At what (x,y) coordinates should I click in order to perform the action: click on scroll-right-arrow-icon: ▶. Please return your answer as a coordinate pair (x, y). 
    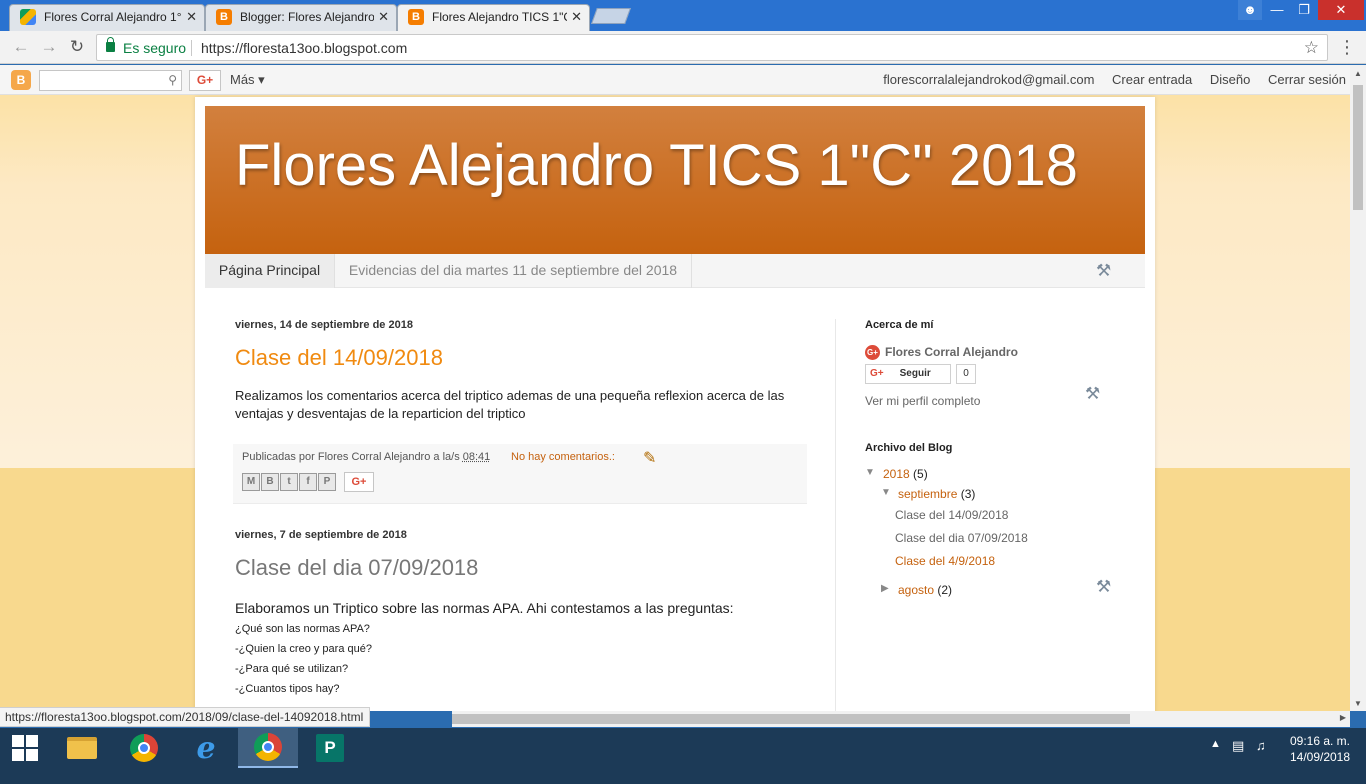
    Looking at the image, I should click on (1343, 717).